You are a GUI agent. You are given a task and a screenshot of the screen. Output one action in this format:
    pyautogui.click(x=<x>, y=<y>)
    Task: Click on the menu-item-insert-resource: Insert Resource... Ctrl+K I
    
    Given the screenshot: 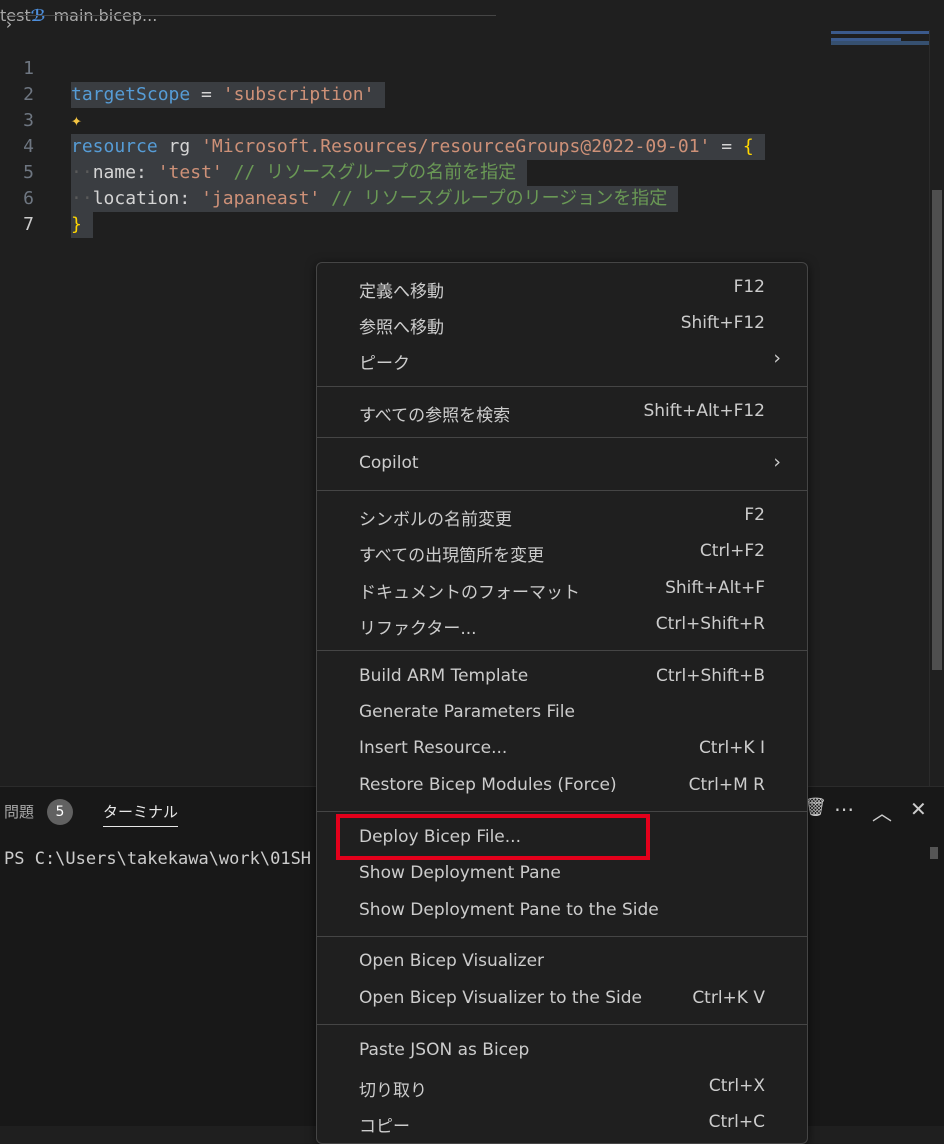 What is the action you would take?
    pyautogui.click(x=562, y=750)
    